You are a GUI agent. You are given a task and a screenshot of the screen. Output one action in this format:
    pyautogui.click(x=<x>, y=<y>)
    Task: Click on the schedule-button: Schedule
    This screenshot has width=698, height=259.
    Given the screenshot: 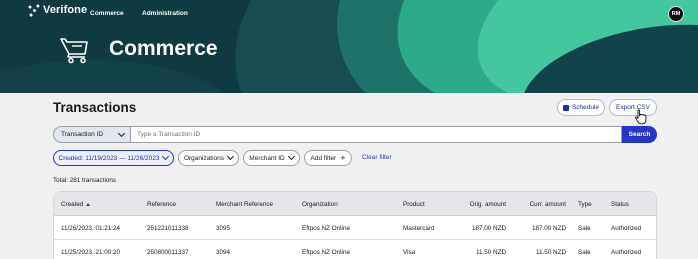 What is the action you would take?
    pyautogui.click(x=581, y=107)
    